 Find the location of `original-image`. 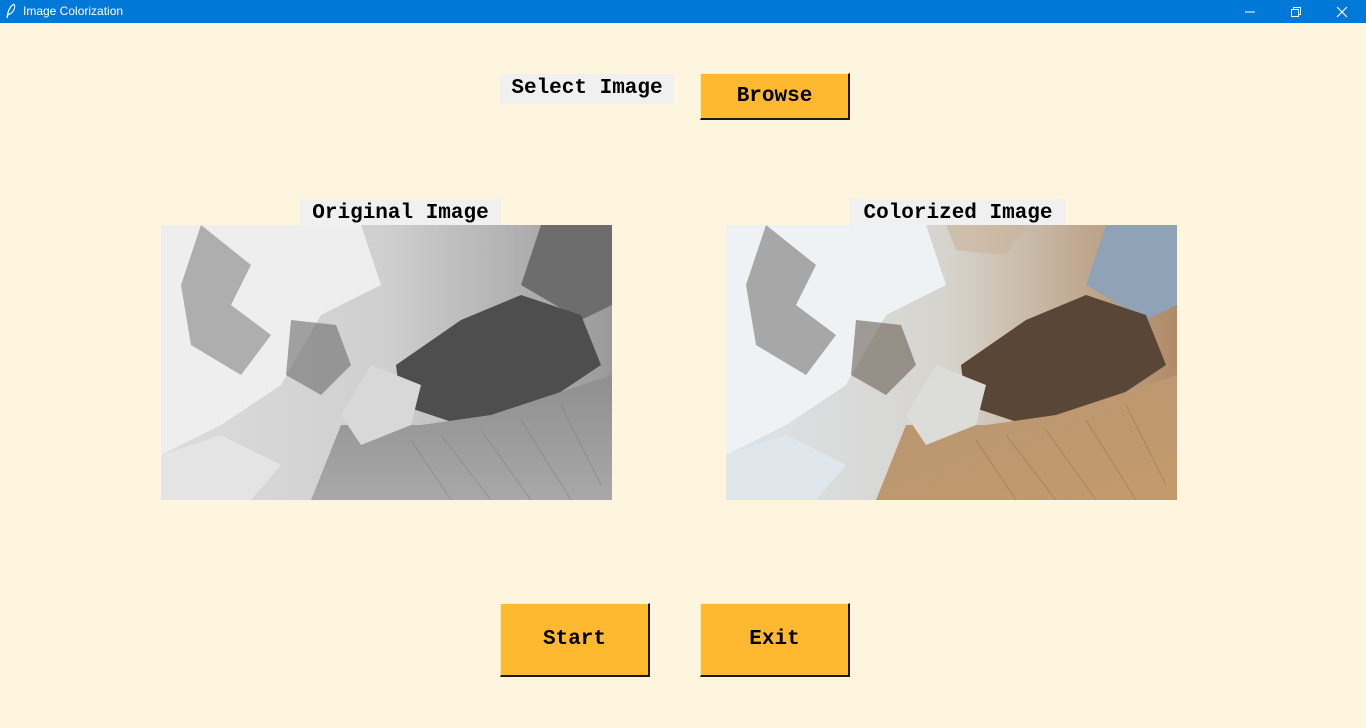

original-image is located at coordinates (386, 362).